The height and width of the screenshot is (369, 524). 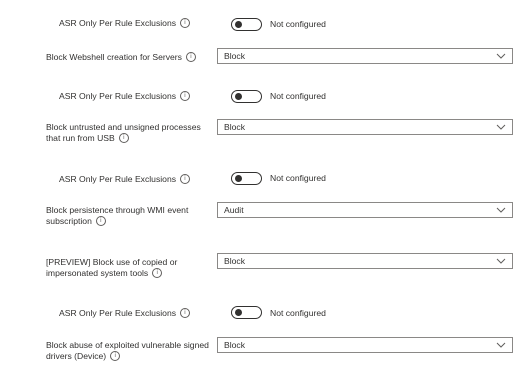 I want to click on dropdown-value: Audit, so click(x=234, y=210).